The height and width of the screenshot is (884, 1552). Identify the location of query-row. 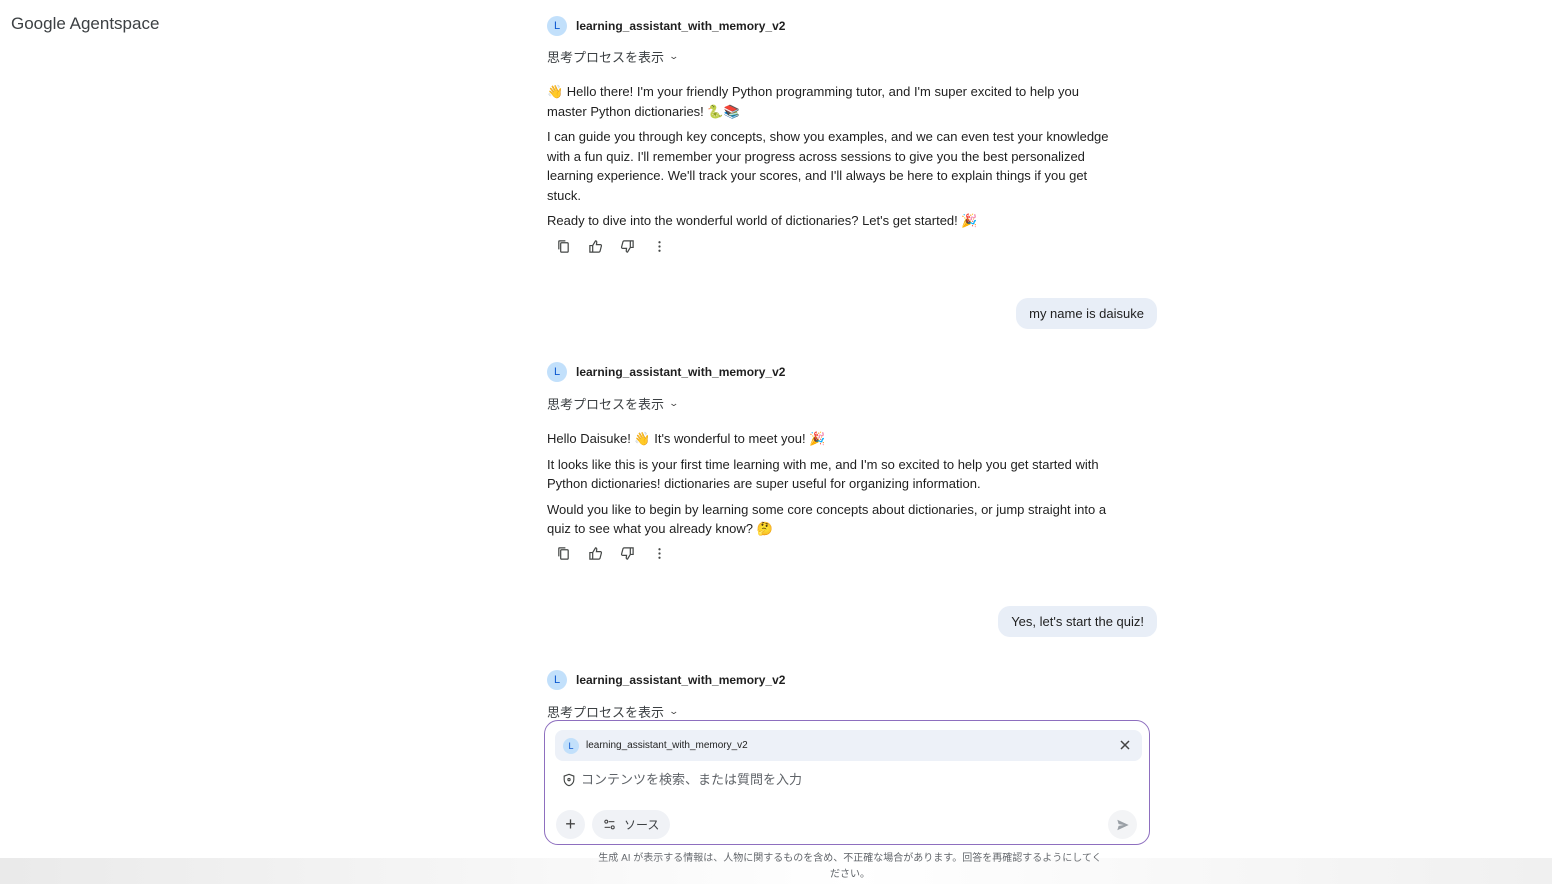
(831, 779).